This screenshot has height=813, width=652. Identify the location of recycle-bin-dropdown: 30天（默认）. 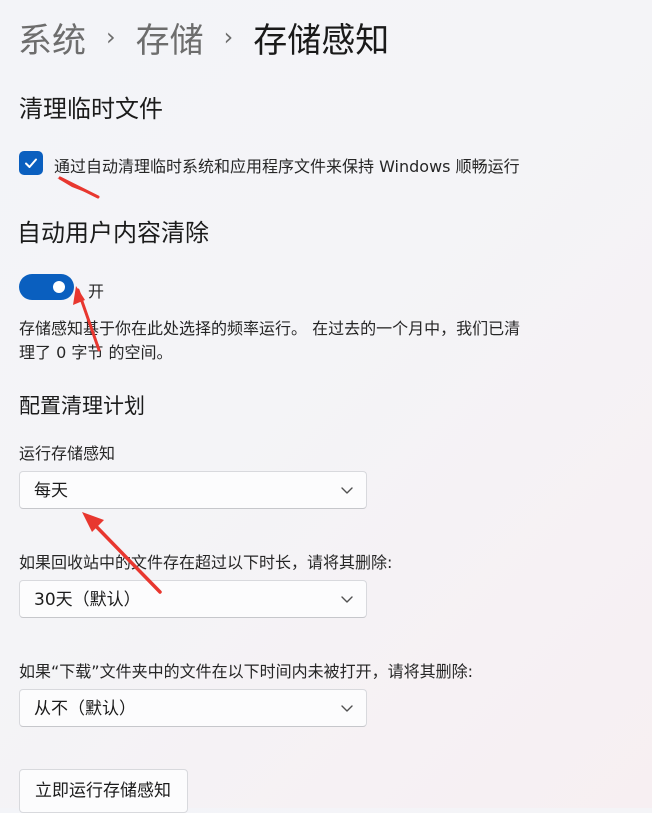
(193, 599).